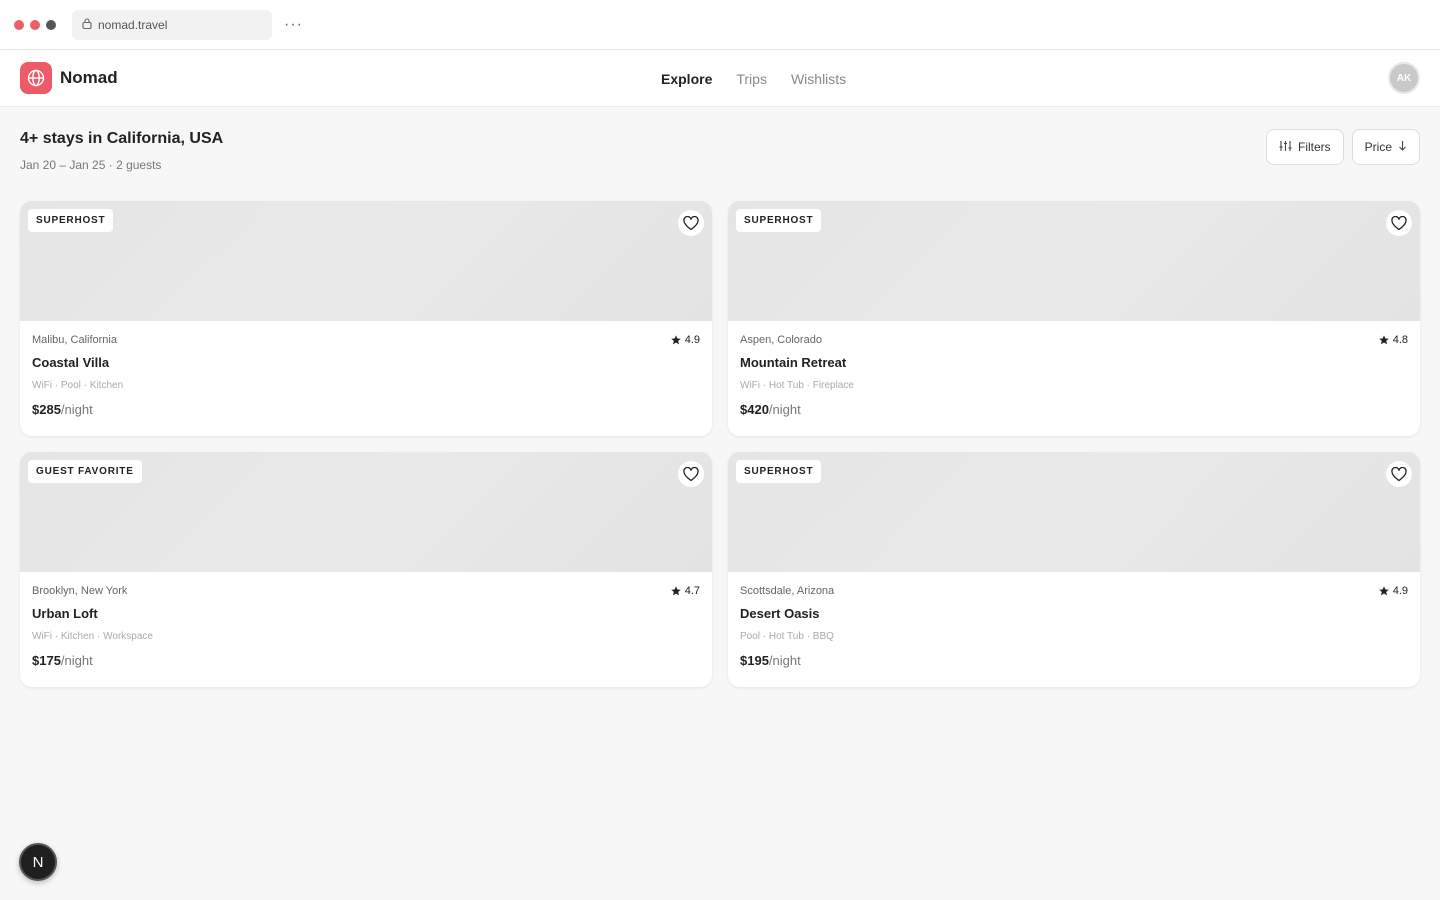  What do you see at coordinates (692, 591) in the screenshot?
I see `rating-value: 4.7` at bounding box center [692, 591].